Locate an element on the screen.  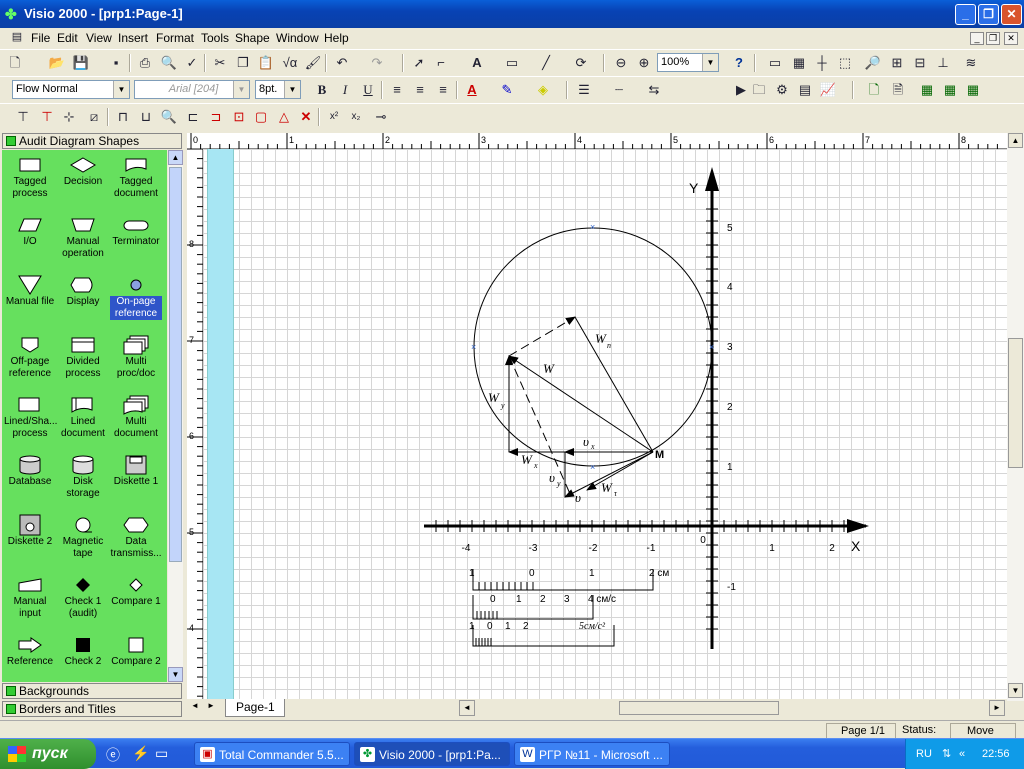
language-indicator: RU is located at coordinates (924, 754).